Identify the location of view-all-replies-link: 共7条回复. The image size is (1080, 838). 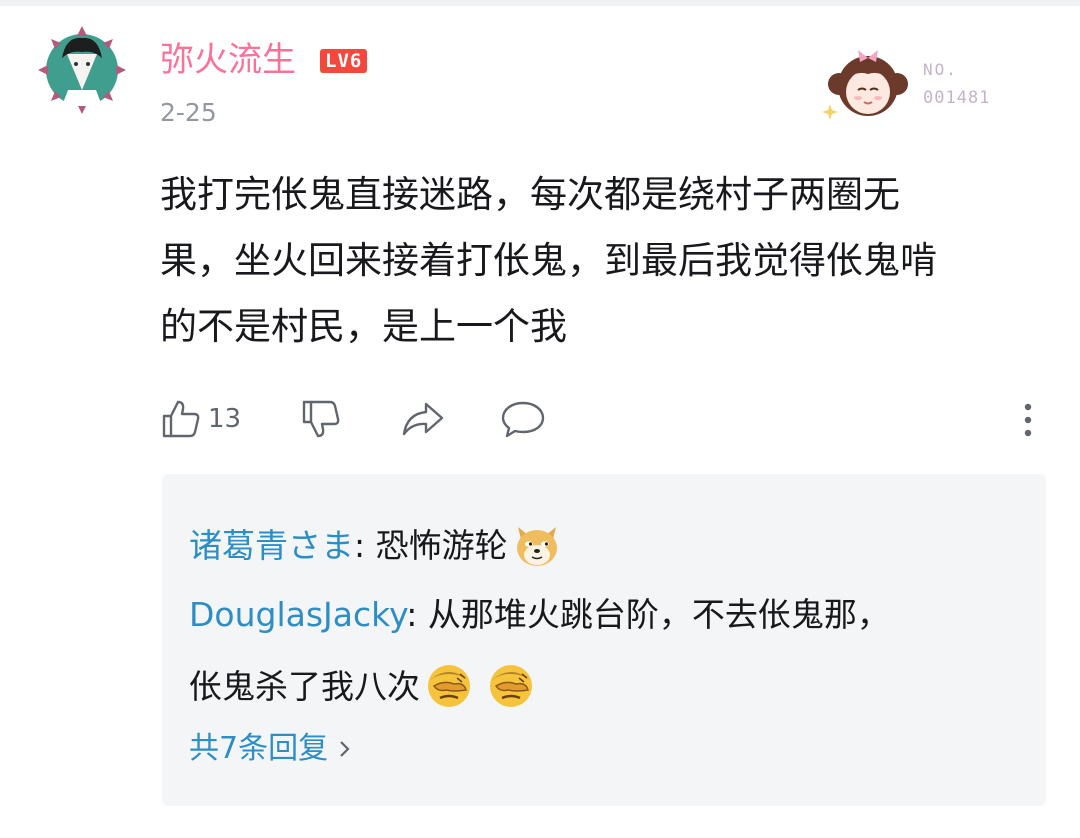
(270, 749).